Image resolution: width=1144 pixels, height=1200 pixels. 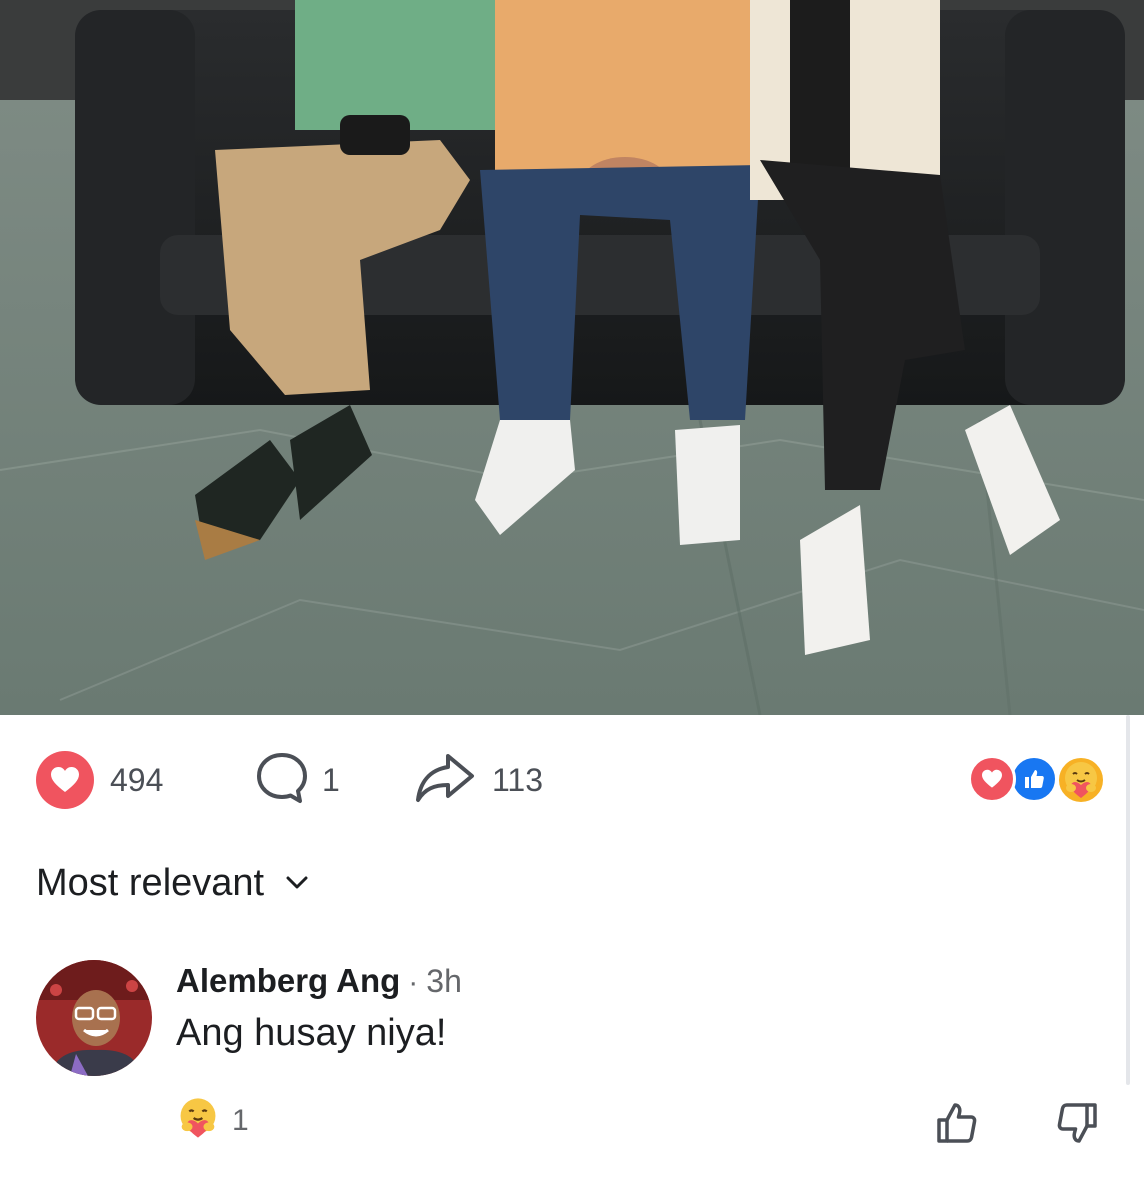 I want to click on post-action-row: 494 1 113, so click(x=572, y=780).